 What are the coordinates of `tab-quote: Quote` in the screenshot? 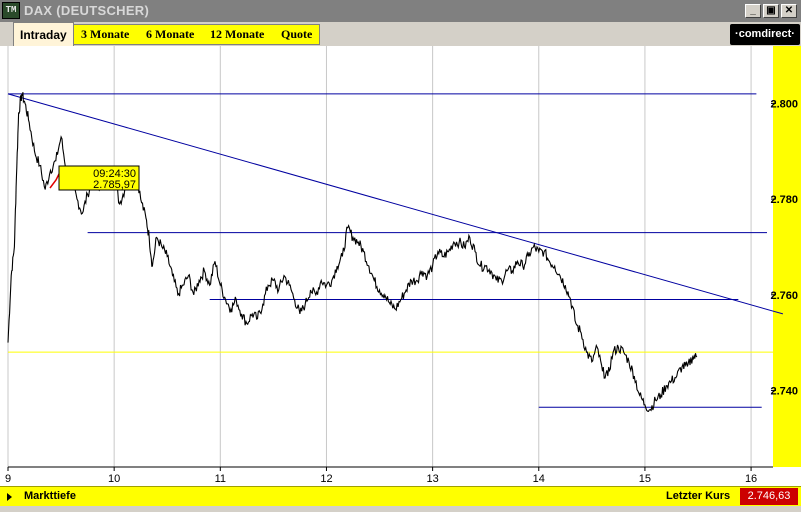 It's located at (296, 34).